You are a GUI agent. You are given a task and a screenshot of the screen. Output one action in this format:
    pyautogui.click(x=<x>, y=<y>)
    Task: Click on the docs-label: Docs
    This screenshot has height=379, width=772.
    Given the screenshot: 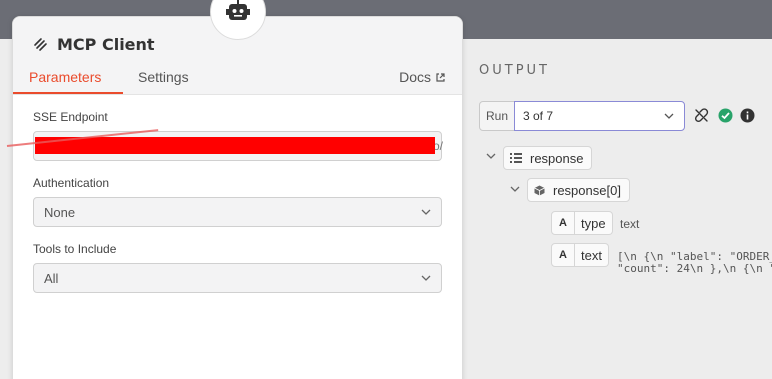 What is the action you would take?
    pyautogui.click(x=415, y=77)
    